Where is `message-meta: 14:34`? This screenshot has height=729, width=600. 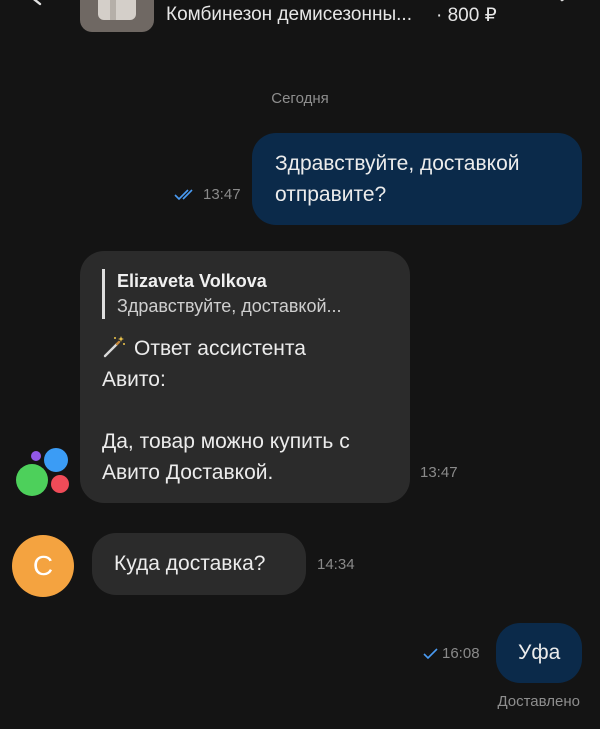
message-meta: 14:34 is located at coordinates (336, 564).